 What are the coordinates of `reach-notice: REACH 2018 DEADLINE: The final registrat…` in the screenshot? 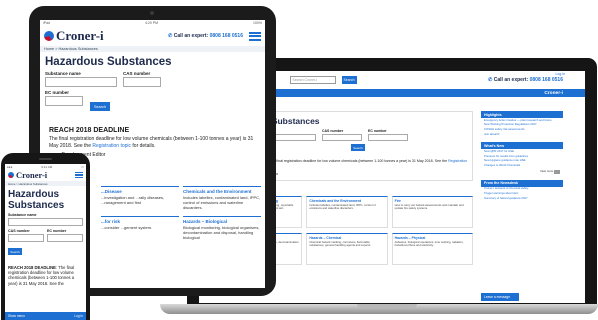 It's located at (41, 275).